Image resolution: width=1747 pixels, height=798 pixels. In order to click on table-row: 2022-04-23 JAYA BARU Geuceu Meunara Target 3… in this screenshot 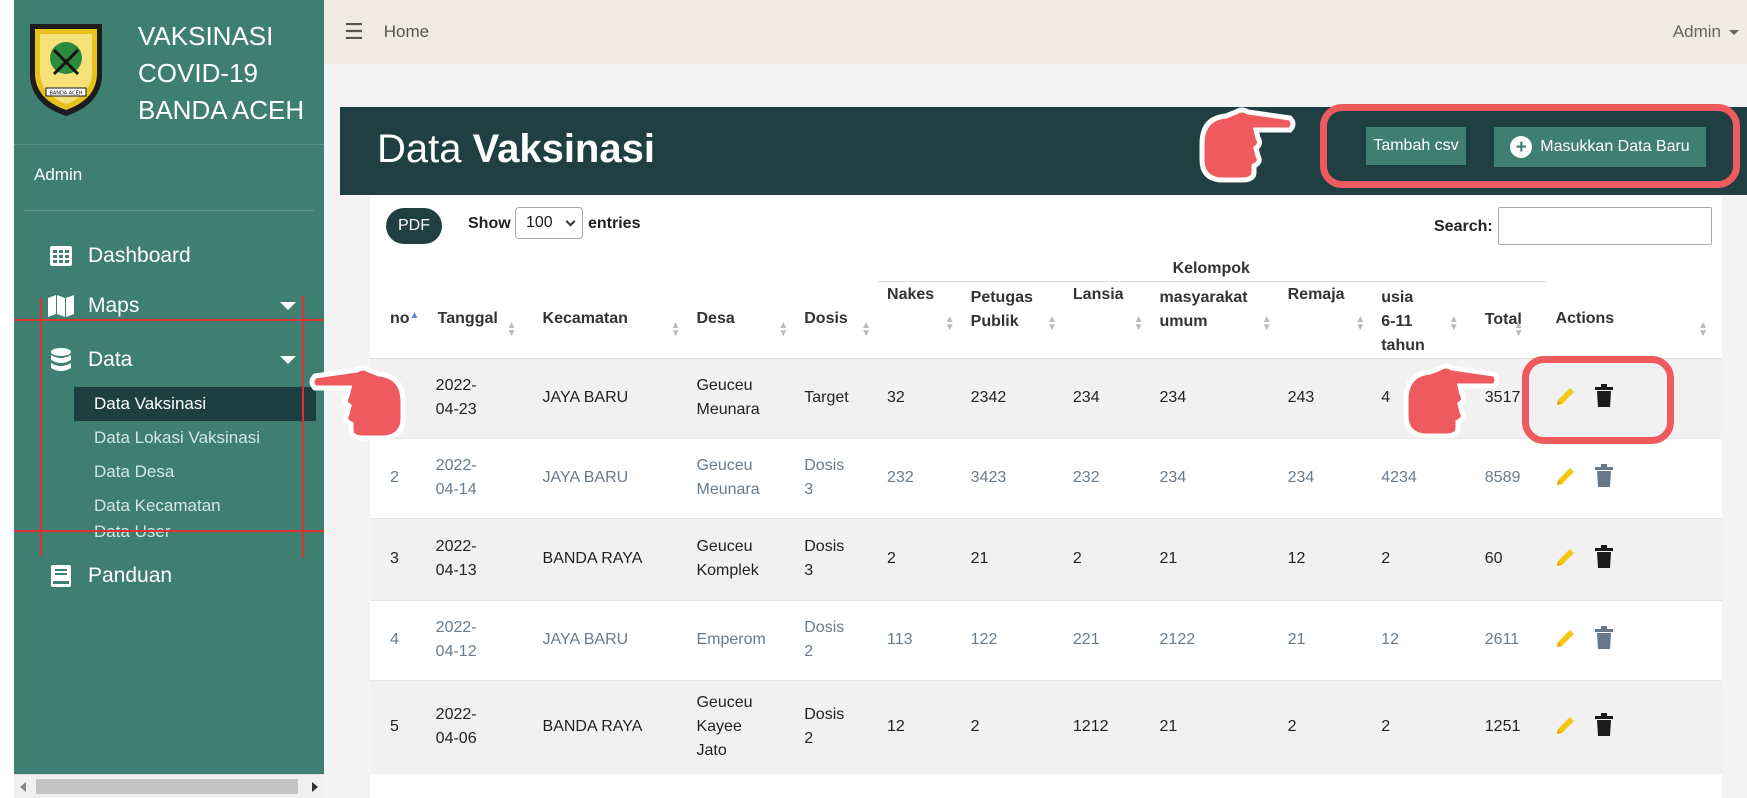, I will do `click(1046, 398)`.